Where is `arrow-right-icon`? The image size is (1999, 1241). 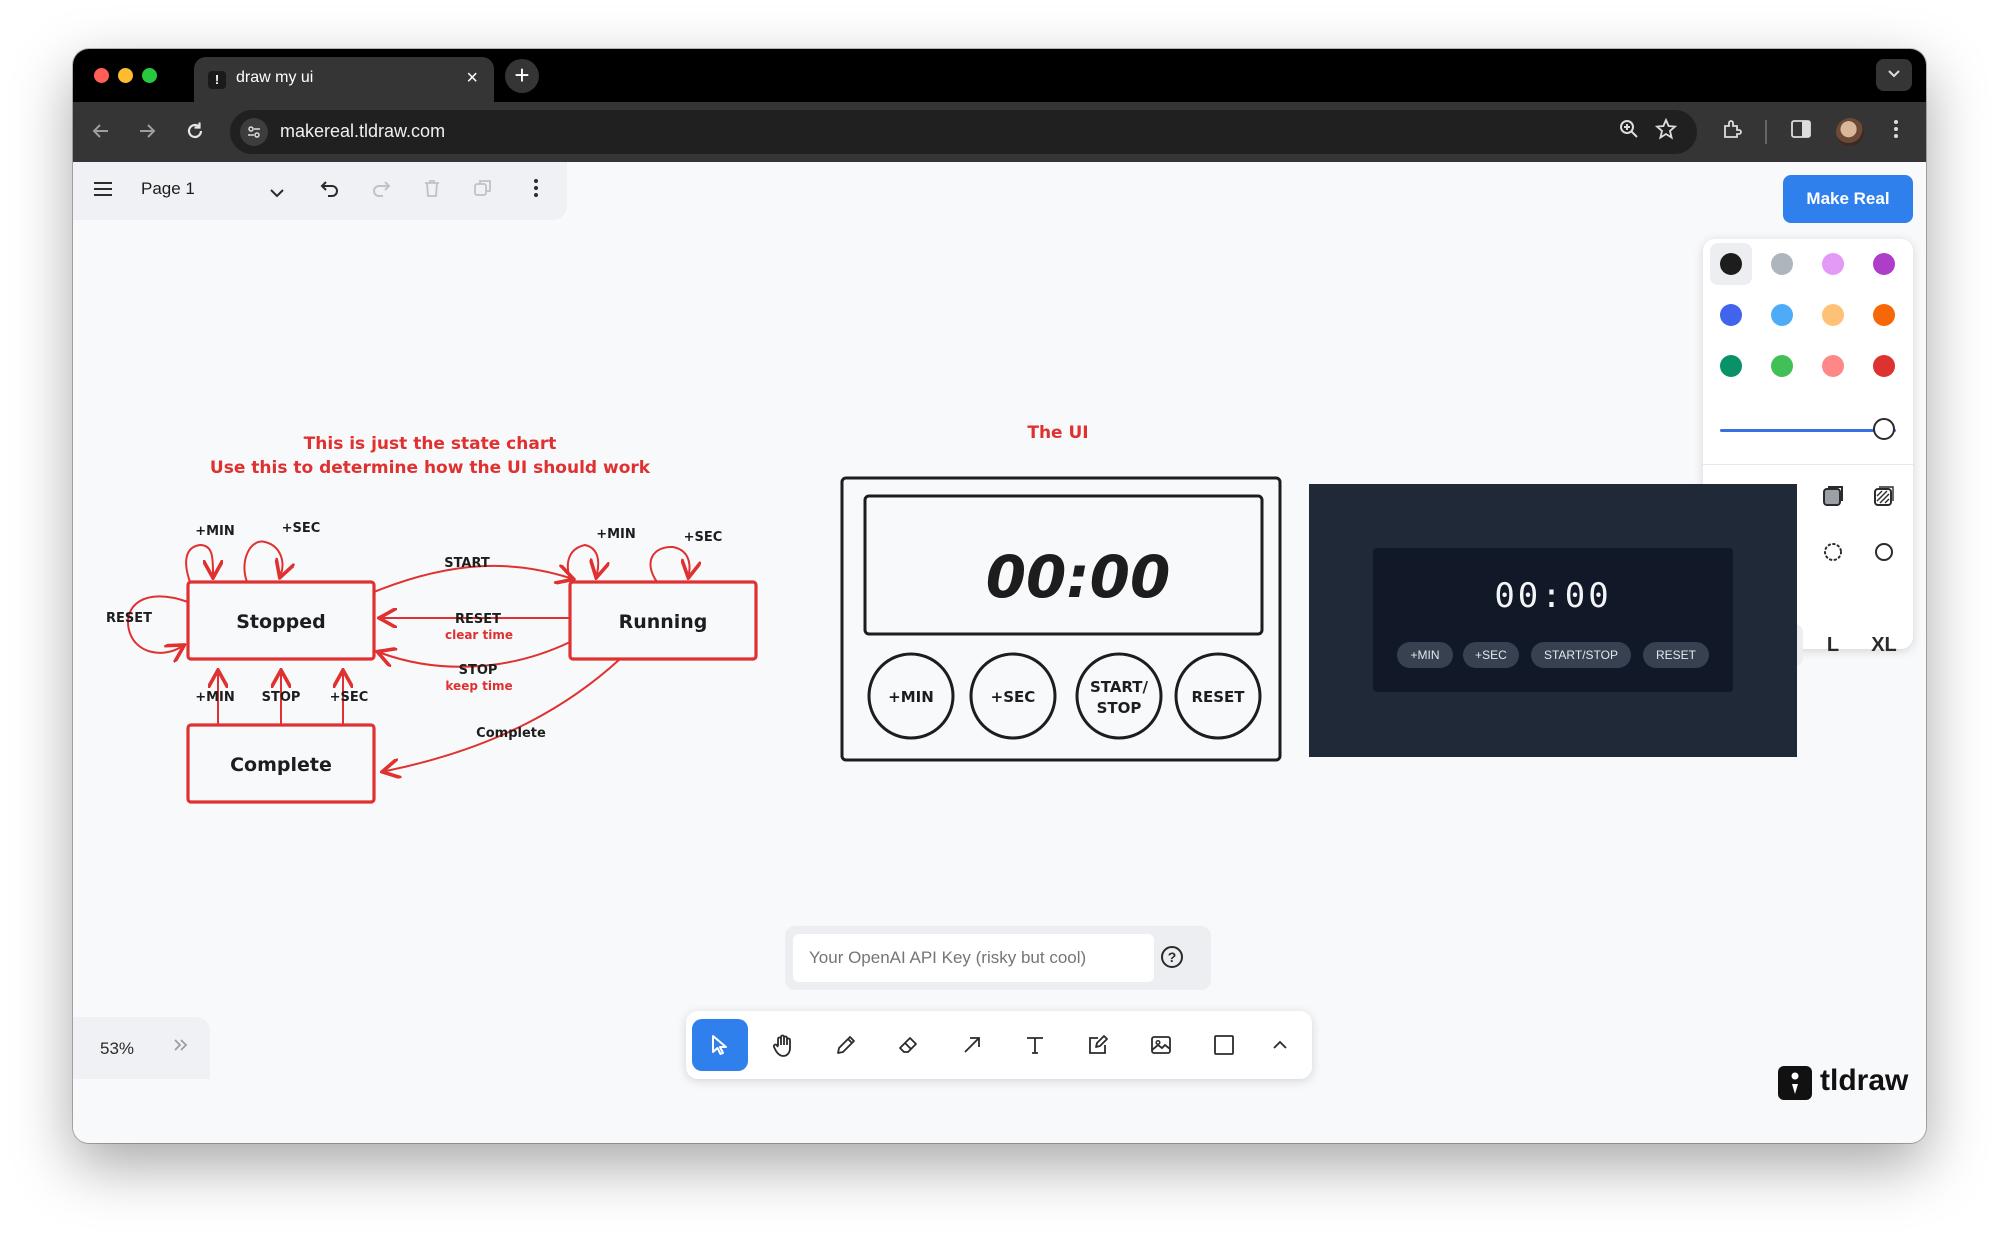 arrow-right-icon is located at coordinates (148, 131).